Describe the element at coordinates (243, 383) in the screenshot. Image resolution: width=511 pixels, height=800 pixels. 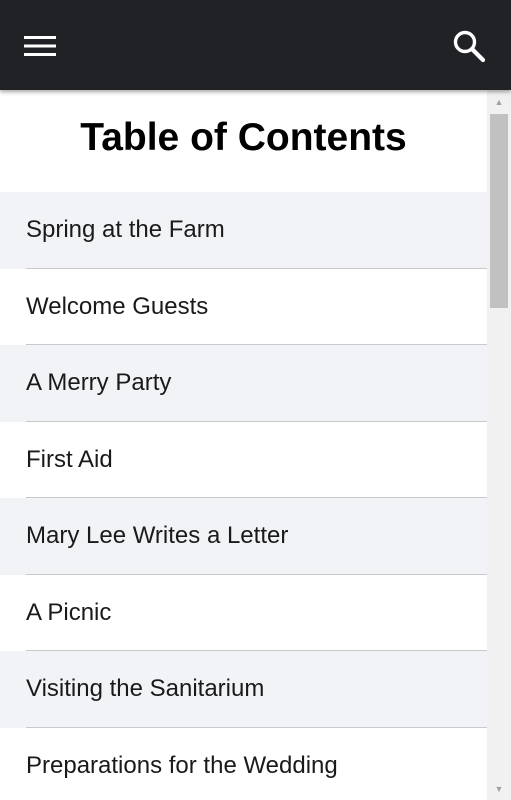
I see `chapter-link: A Merry Party` at that location.